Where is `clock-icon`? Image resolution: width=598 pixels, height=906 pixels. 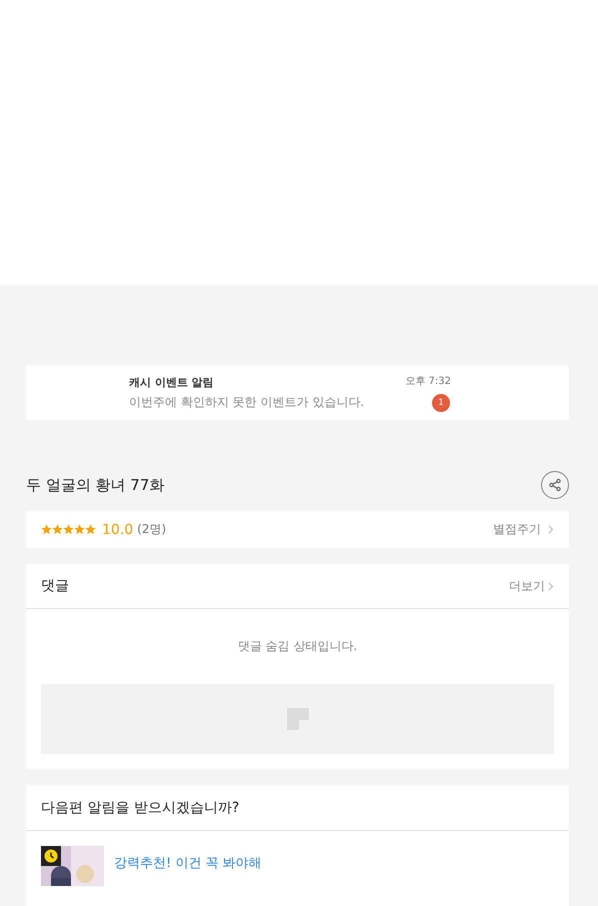
clock-icon is located at coordinates (51, 856).